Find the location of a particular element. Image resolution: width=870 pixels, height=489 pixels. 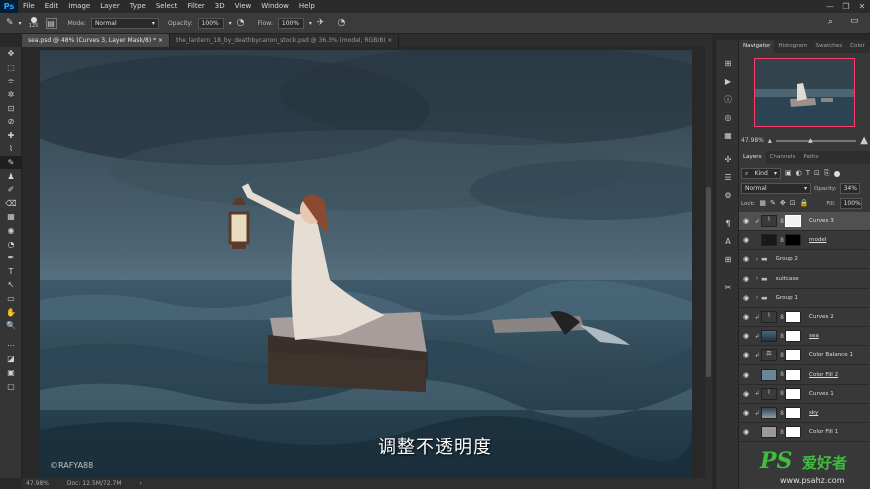

layer-row: ◉ ↲ 8 sky is located at coordinates (804, 413).